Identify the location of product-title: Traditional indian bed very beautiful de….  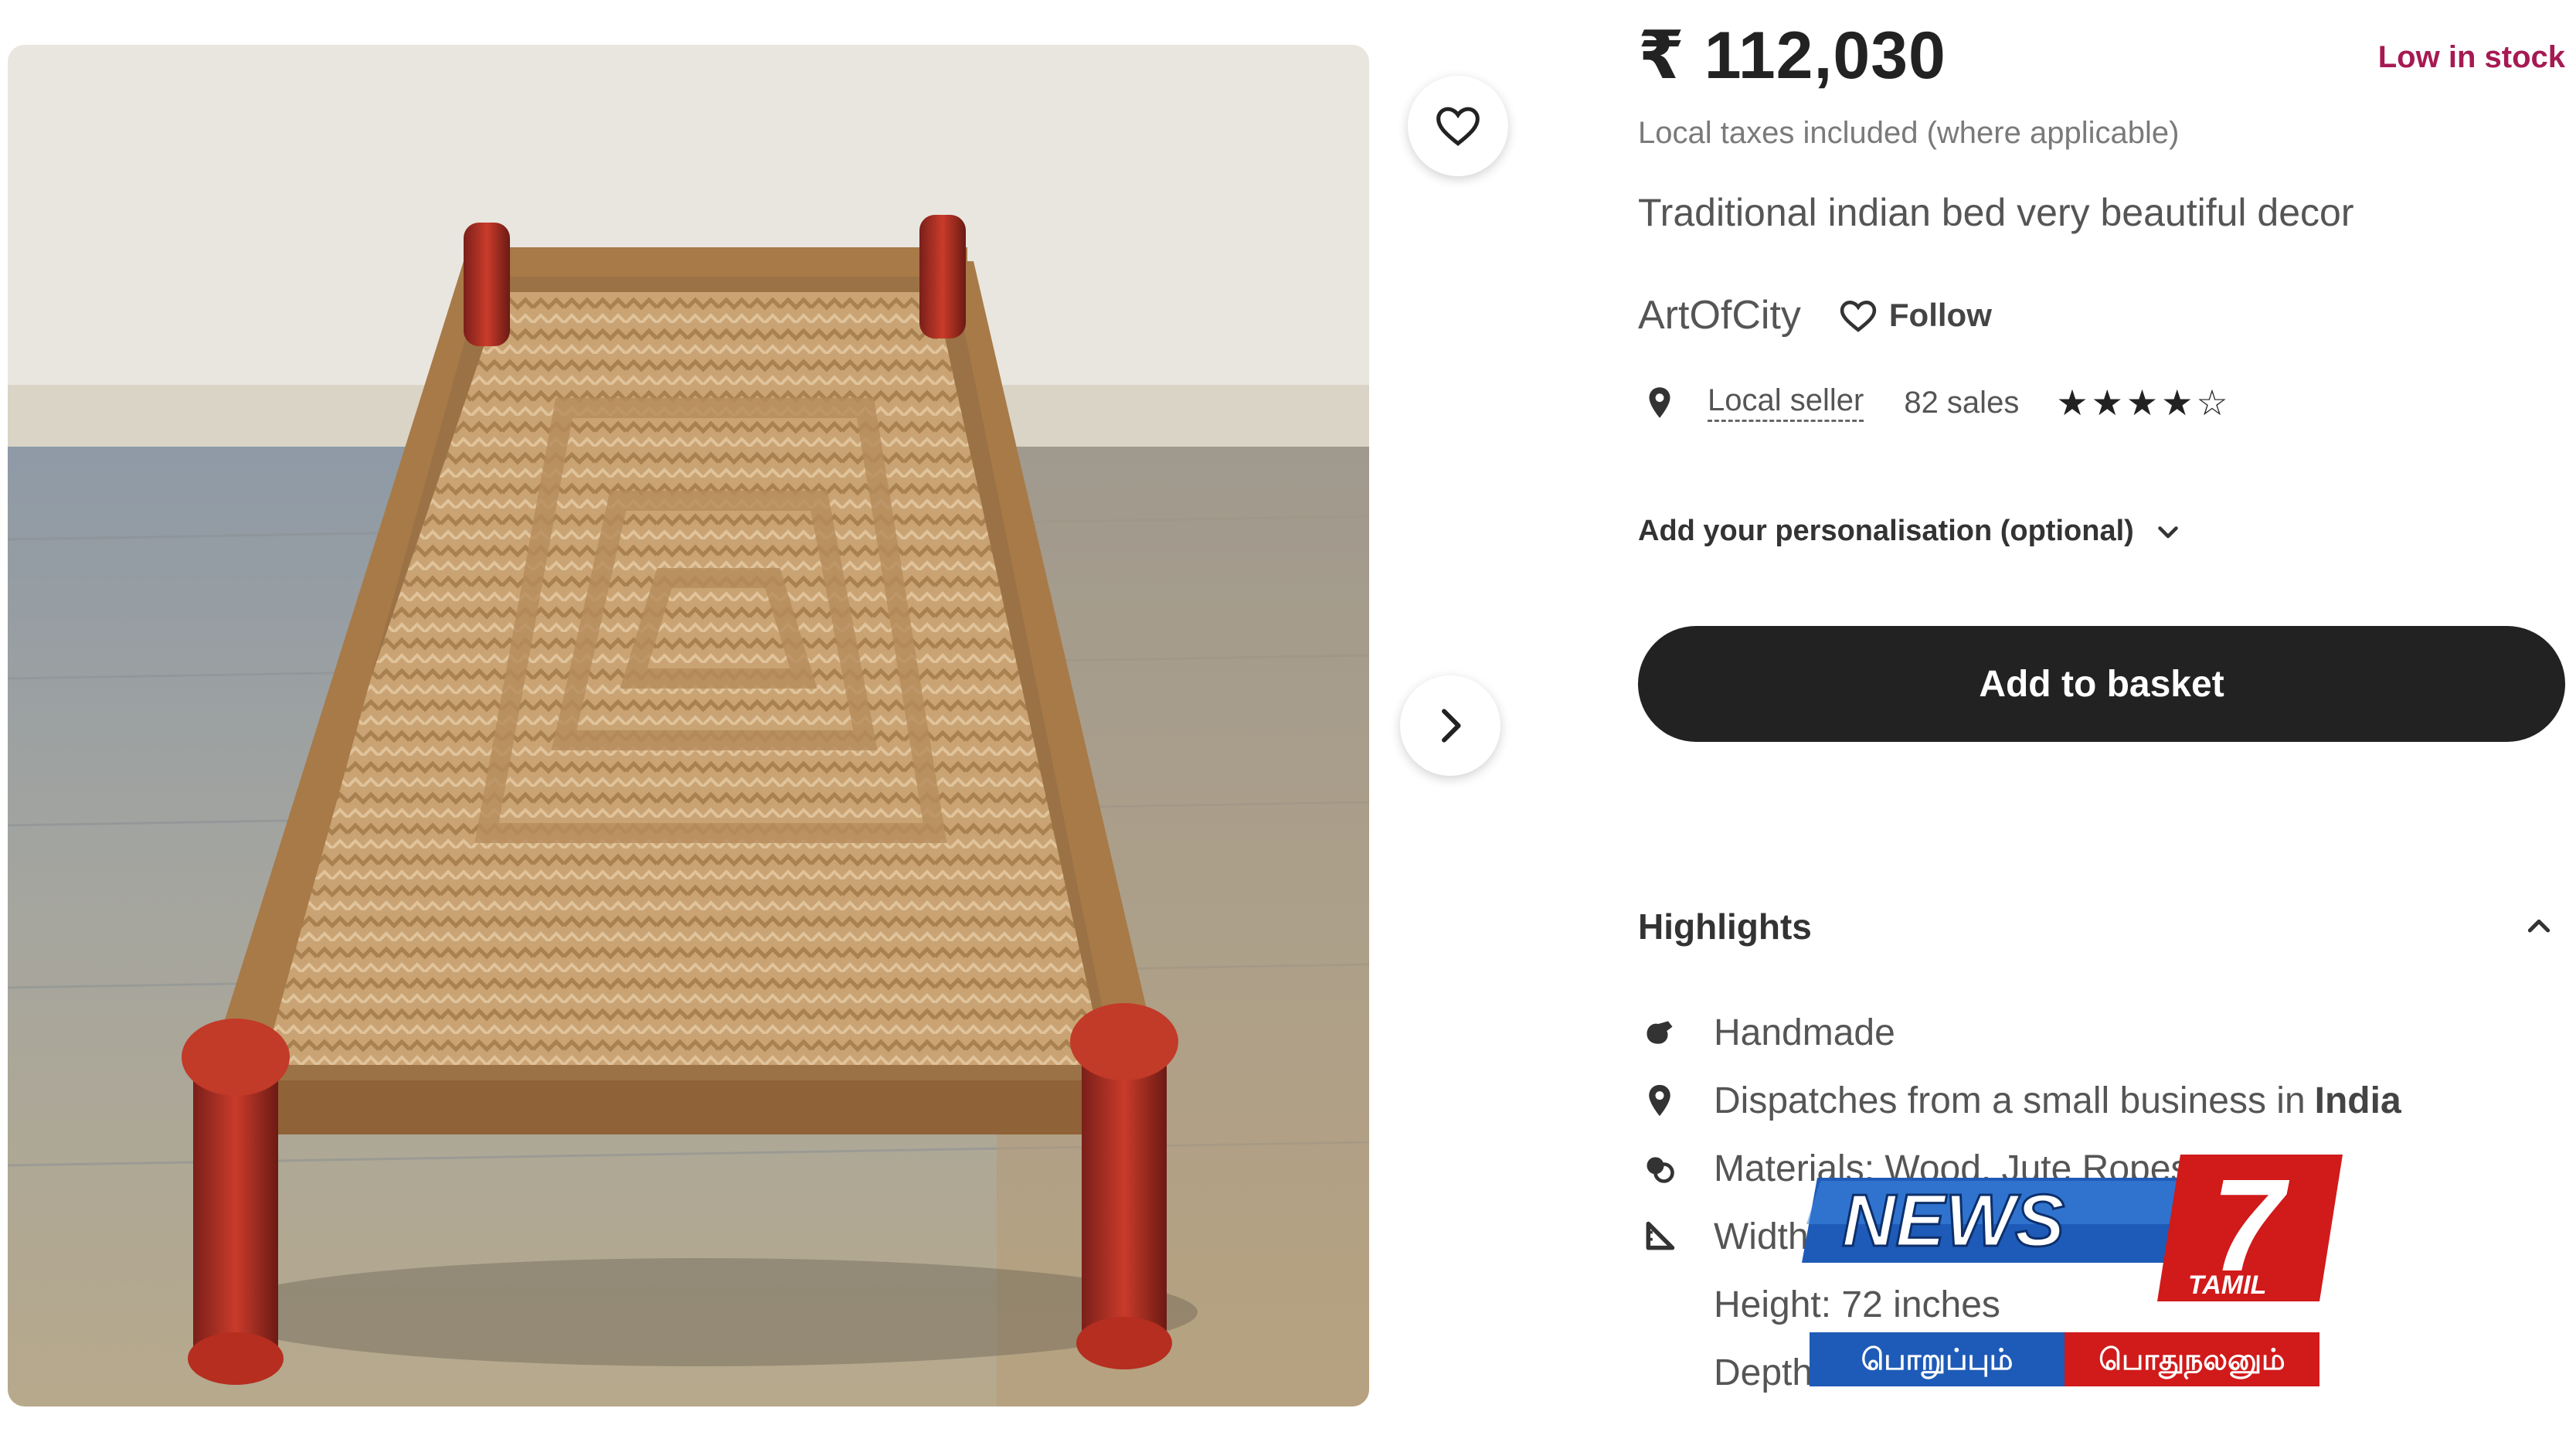
(1996, 212).